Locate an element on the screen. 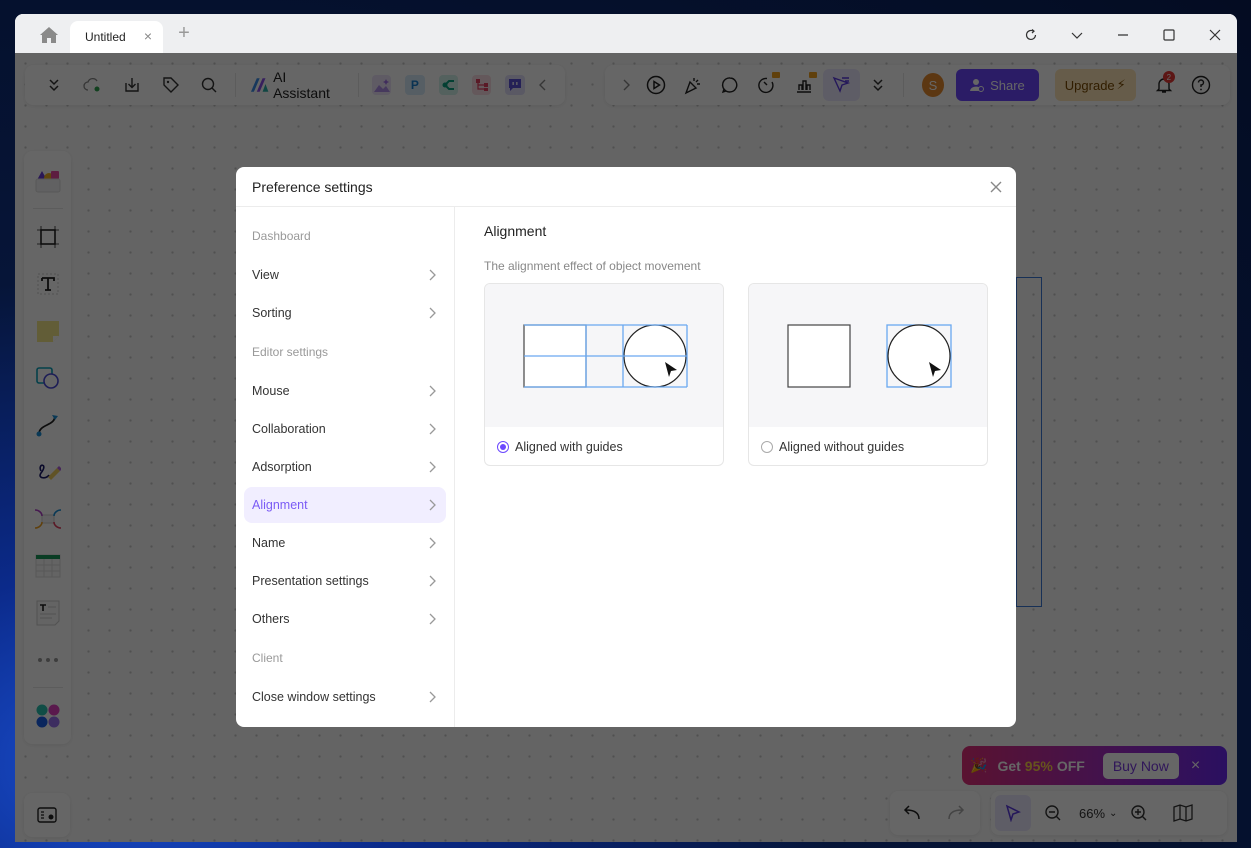  sidebar-item-mouse: Mouse is located at coordinates (345, 391).